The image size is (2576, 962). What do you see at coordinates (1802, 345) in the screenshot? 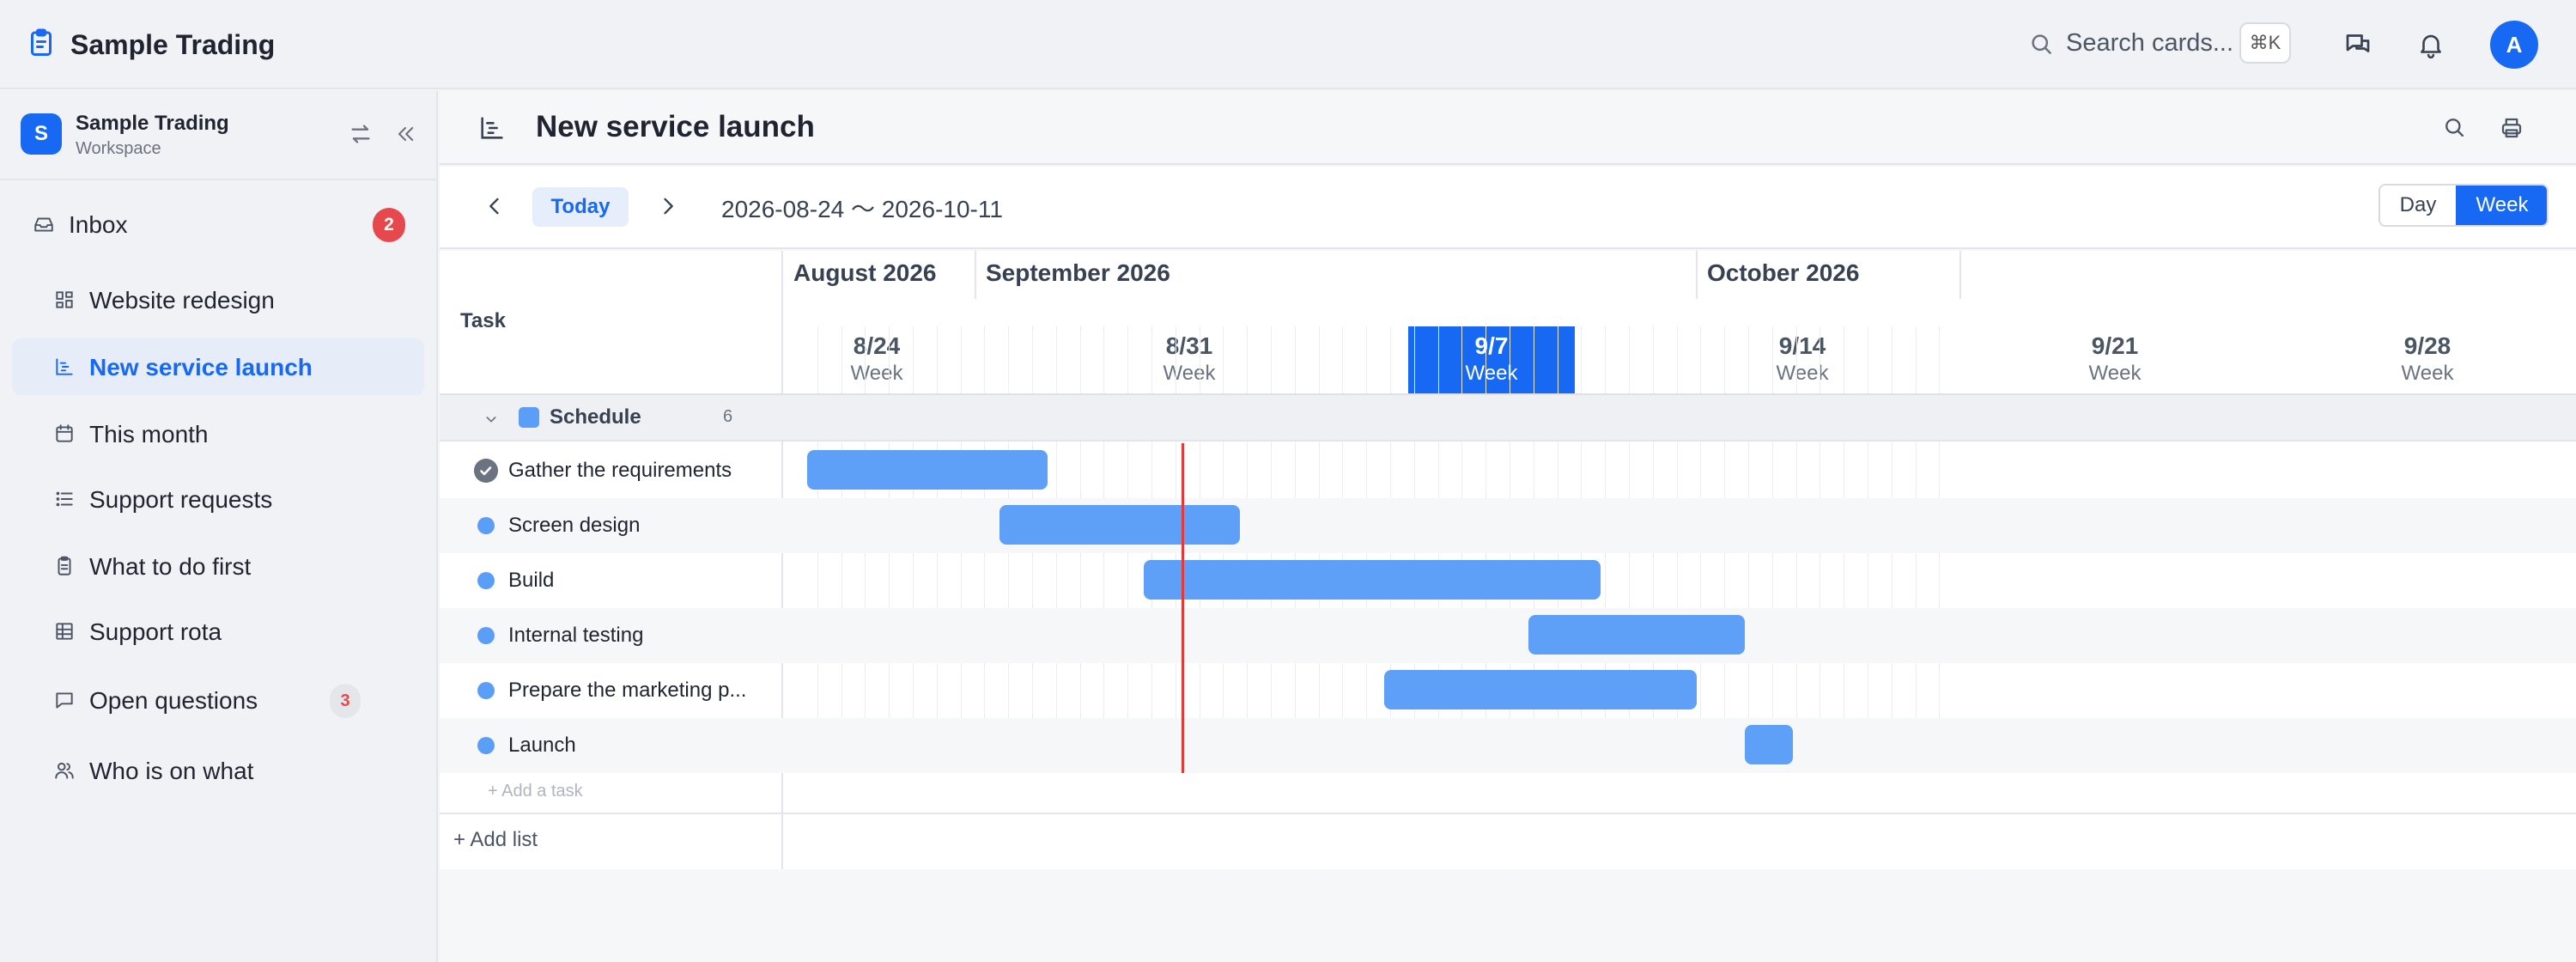
I see `week-date: 9/14` at bounding box center [1802, 345].